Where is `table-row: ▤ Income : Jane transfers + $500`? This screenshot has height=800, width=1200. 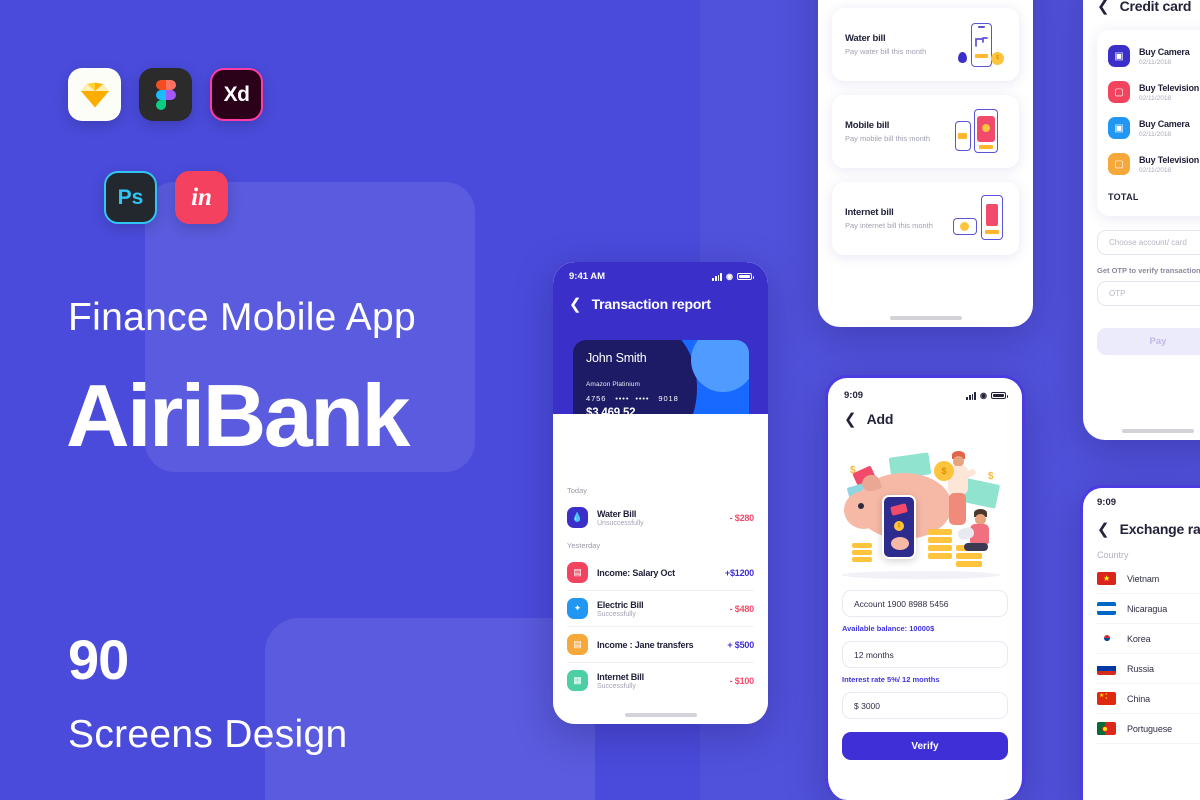 table-row: ▤ Income : Jane transfers + $500 is located at coordinates (660, 644).